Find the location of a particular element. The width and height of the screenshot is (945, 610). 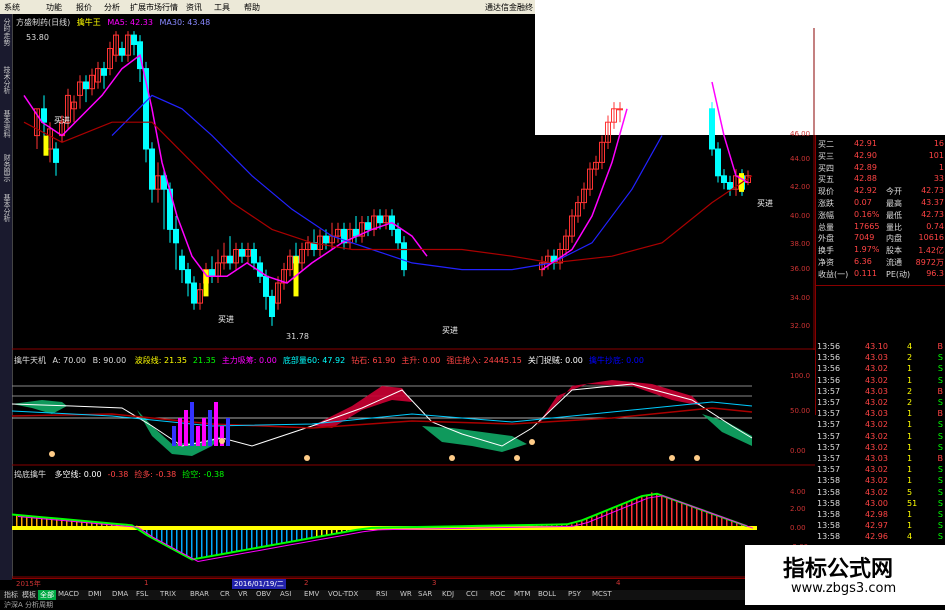

indicator-name: 擒牛王 is located at coordinates (89, 22).